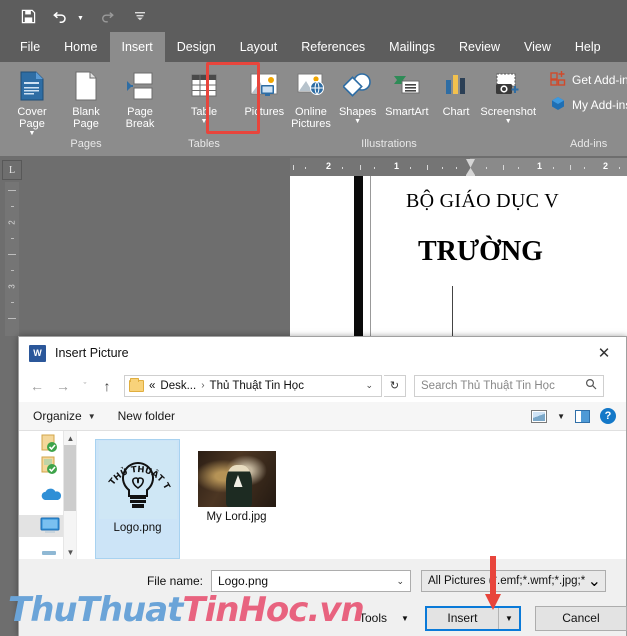  What do you see at coordinates (357, 121) in the screenshot?
I see `shapes-caret-icon: ▼` at bounding box center [357, 121].